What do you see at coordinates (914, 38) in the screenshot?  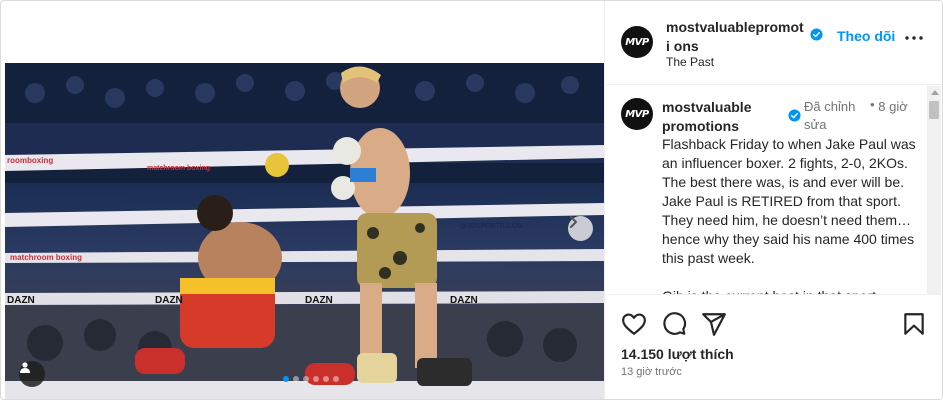 I see `more-options-icon` at bounding box center [914, 38].